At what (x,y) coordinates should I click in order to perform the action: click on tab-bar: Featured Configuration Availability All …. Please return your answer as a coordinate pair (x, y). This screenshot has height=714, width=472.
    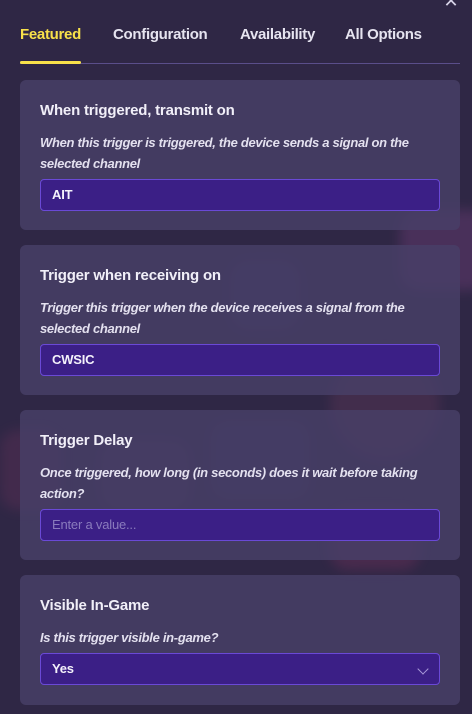
    Looking at the image, I should click on (240, 44).